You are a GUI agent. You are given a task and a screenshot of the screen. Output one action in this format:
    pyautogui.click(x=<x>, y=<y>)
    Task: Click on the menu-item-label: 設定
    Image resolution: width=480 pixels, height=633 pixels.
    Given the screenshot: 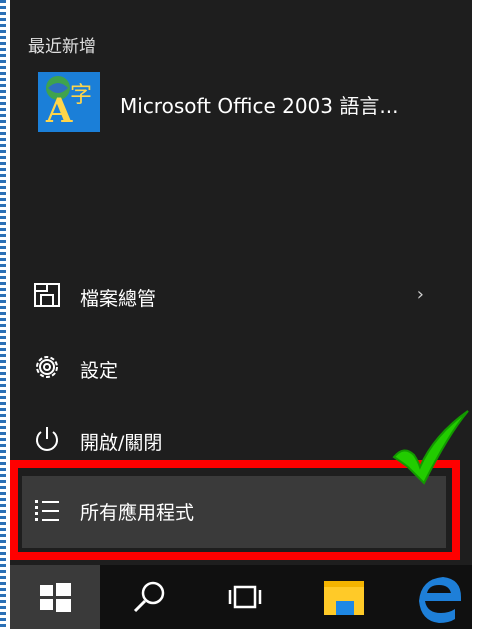 What is the action you would take?
    pyautogui.click(x=99, y=371)
    